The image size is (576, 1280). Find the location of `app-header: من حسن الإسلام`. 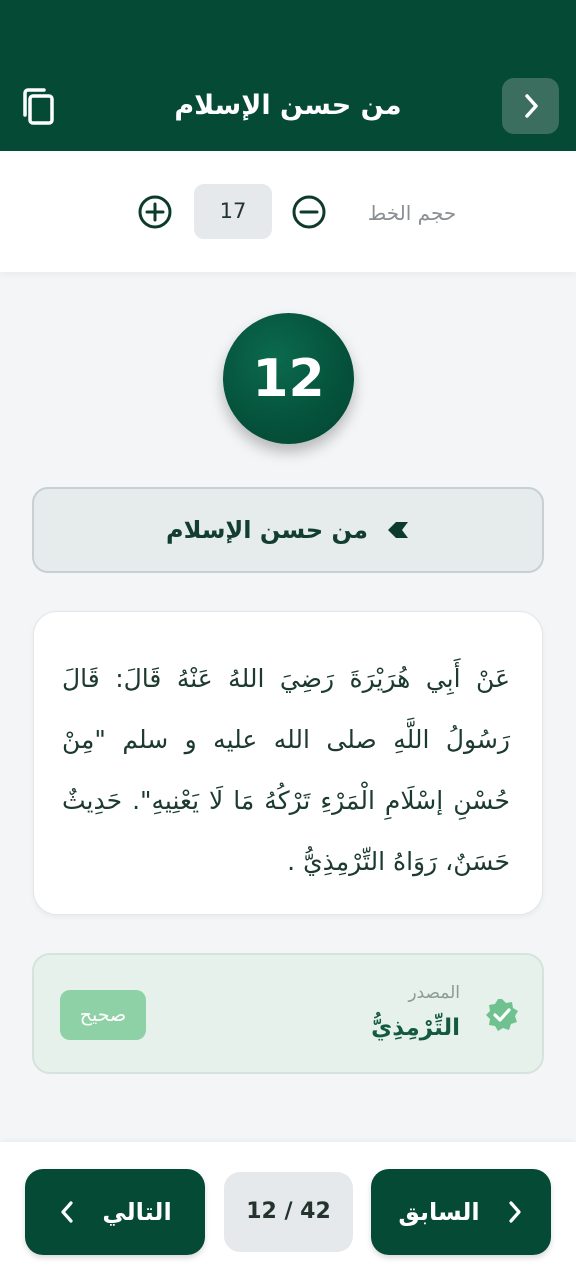

app-header: من حسن الإسلام is located at coordinates (288, 75).